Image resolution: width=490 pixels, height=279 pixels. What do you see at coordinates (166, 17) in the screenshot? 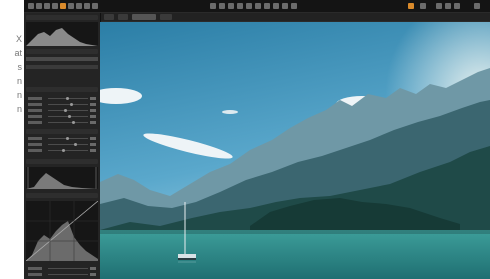
I see `tab-compare` at bounding box center [166, 17].